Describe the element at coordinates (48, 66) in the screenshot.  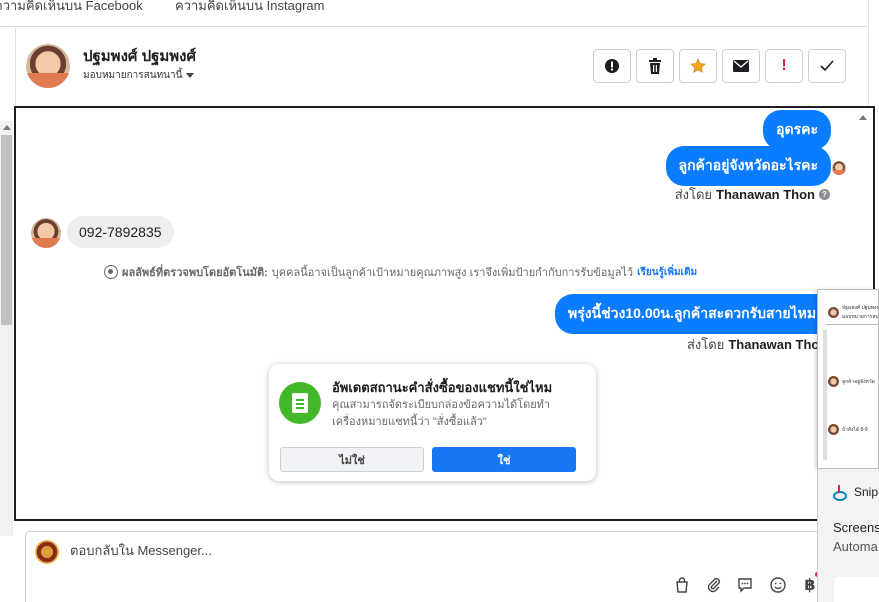
I see `contact-avatar` at that location.